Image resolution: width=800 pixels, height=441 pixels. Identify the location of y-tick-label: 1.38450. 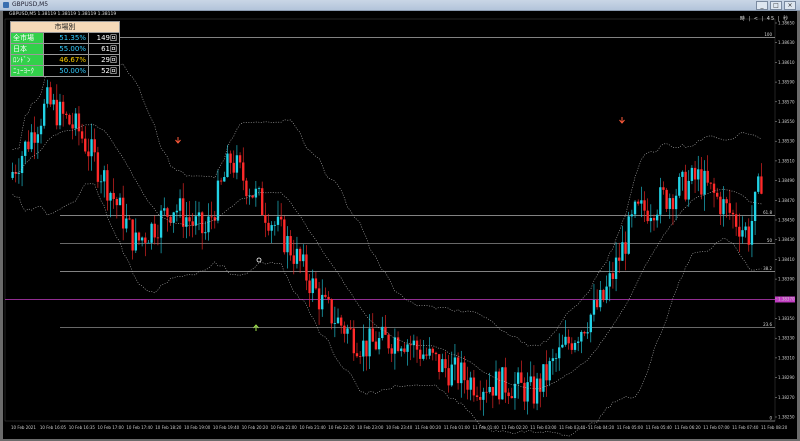
(786, 220).